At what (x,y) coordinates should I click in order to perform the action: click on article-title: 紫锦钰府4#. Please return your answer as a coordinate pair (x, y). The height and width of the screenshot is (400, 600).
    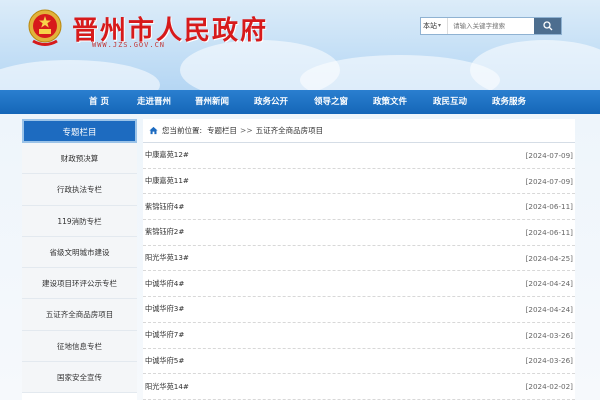
    Looking at the image, I should click on (164, 207).